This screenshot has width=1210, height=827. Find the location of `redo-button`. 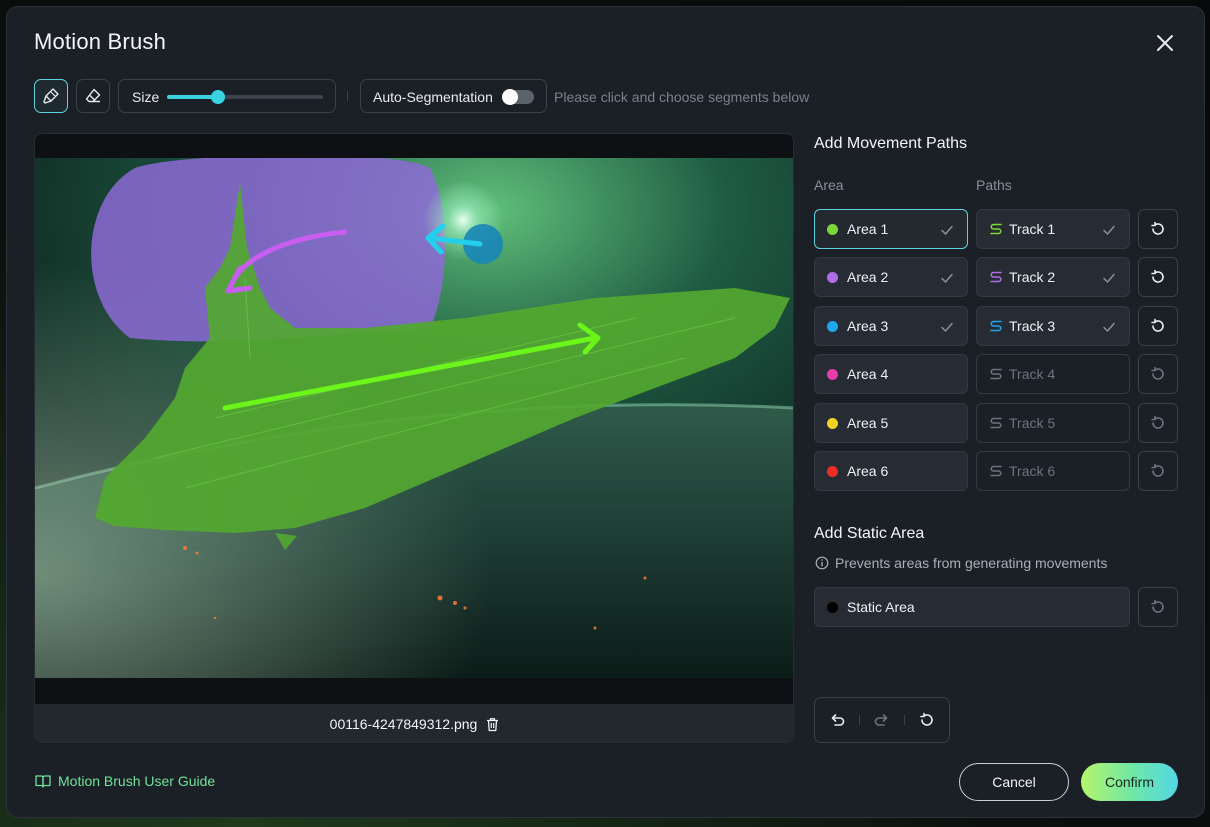

redo-button is located at coordinates (882, 720).